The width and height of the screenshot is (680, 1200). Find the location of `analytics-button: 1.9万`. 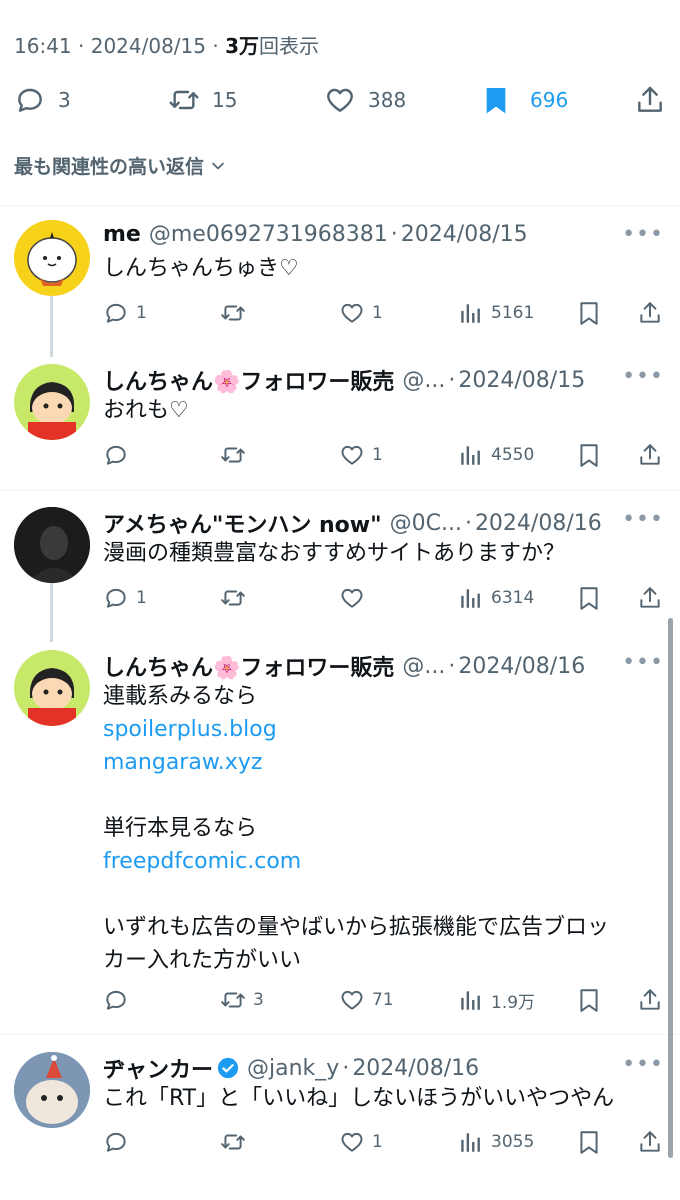

analytics-button: 1.9万 is located at coordinates (496, 1000).